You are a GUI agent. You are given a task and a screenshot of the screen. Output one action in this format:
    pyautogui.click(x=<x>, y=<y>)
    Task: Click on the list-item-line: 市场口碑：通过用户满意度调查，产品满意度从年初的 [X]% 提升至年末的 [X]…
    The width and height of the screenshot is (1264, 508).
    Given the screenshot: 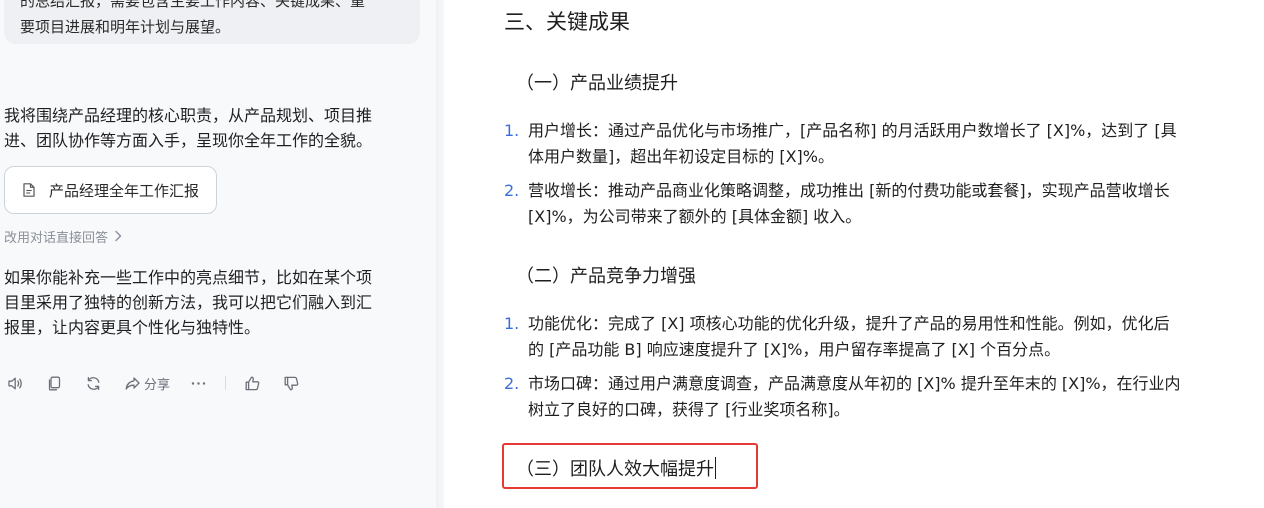 What is the action you would take?
    pyautogui.click(x=854, y=383)
    